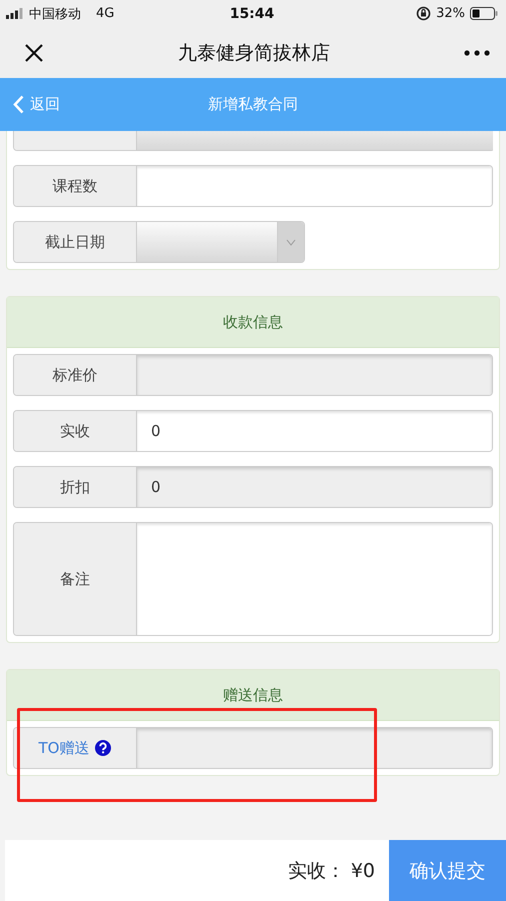 The height and width of the screenshot is (901, 506). What do you see at coordinates (331, 871) in the screenshot?
I see `total-amount: 实收： ¥0` at bounding box center [331, 871].